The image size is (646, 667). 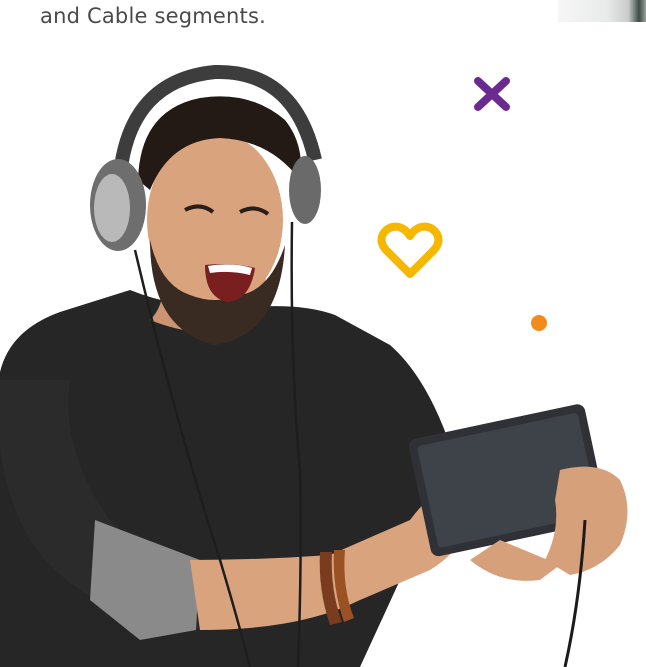 I want to click on corner-photo-fragment, so click(x=602, y=11).